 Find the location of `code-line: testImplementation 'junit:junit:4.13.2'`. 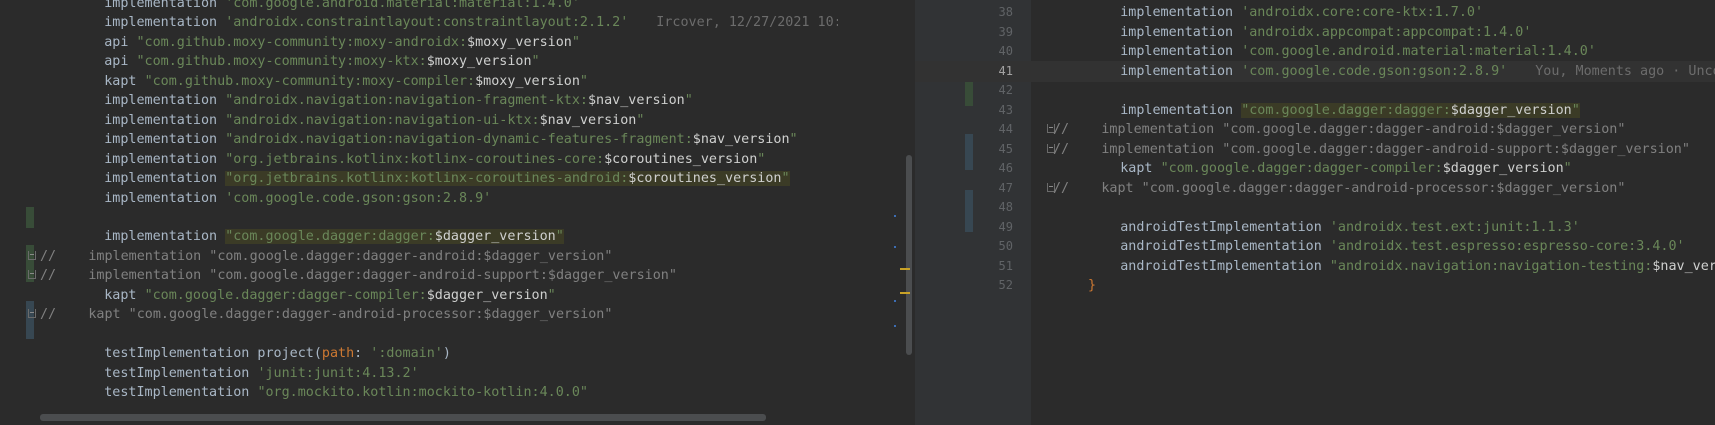

code-line: testImplementation 'junit:junit:4.13.2' is located at coordinates (419, 373).